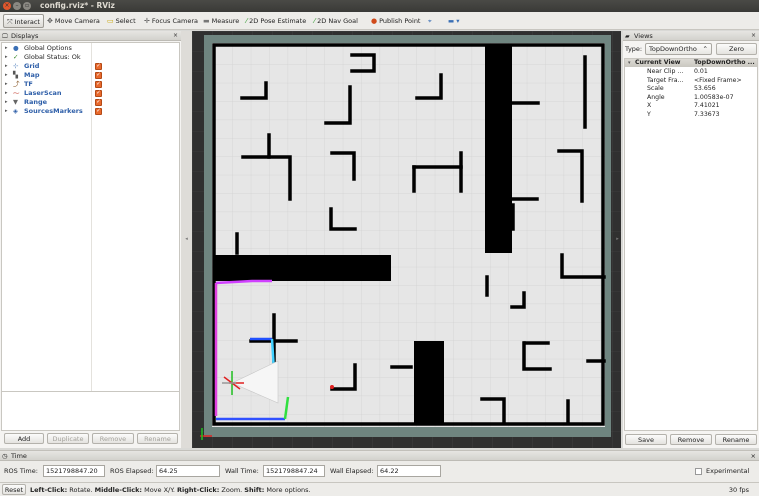 This screenshot has width=759, height=496. What do you see at coordinates (90, 36) in the screenshot?
I see `displays-header: 🖵 Displays ×` at bounding box center [90, 36].